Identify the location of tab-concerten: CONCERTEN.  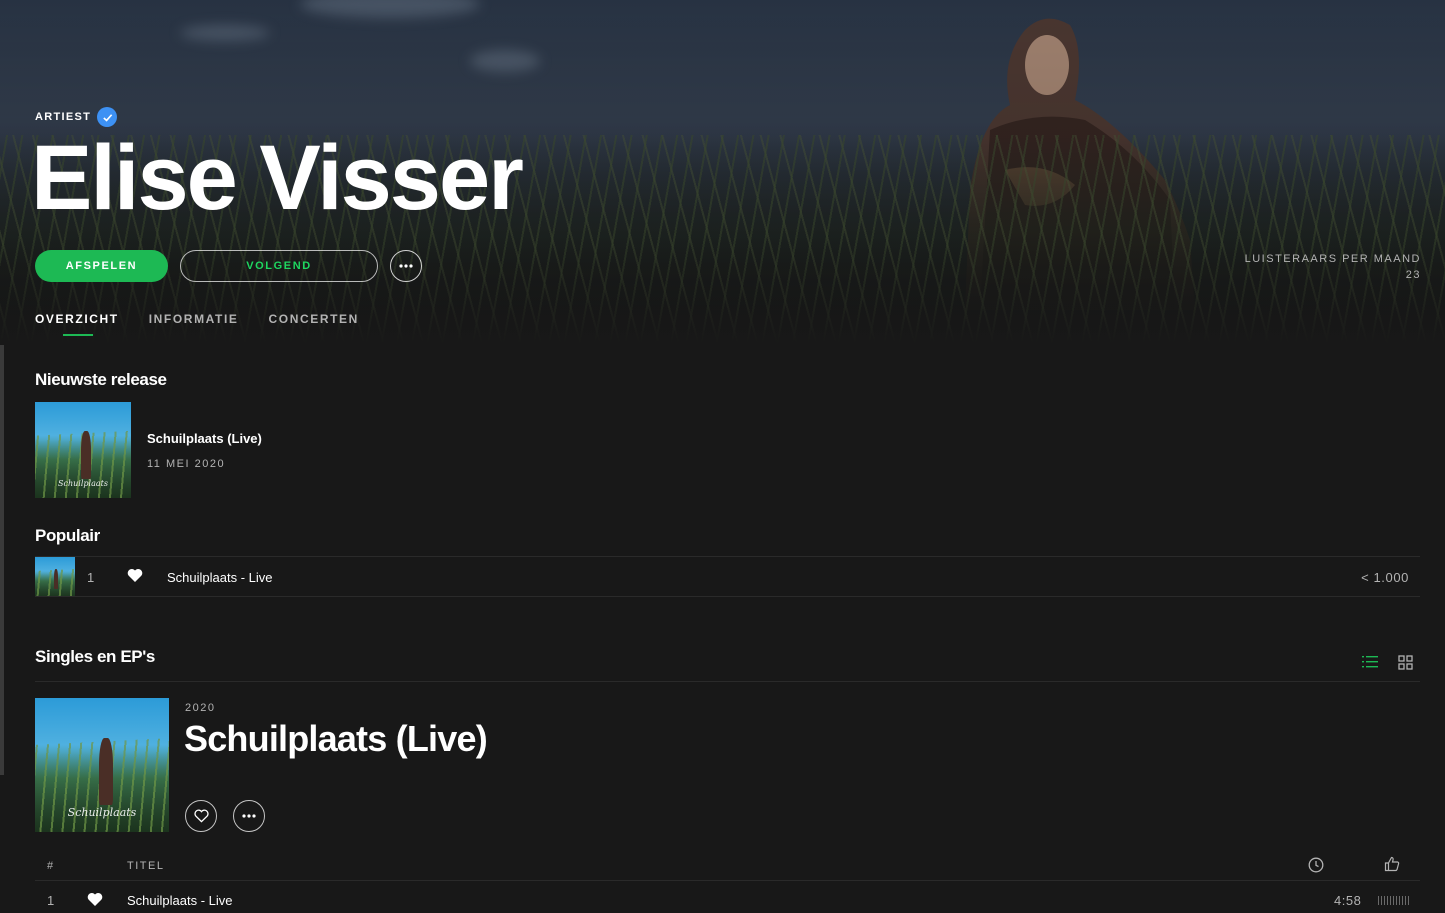
(314, 324).